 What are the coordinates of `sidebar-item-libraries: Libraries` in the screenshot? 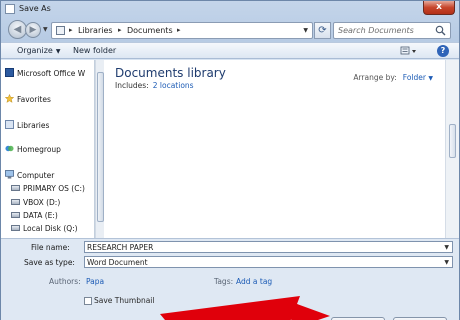 It's located at (27, 125).